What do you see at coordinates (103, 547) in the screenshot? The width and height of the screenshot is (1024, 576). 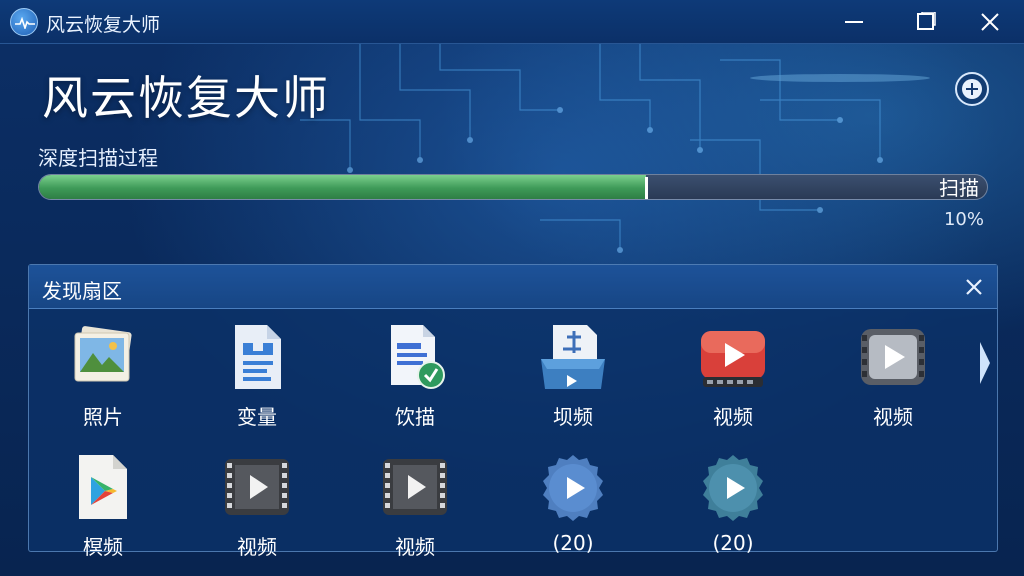 I see `tile-label: 榠频` at bounding box center [103, 547].